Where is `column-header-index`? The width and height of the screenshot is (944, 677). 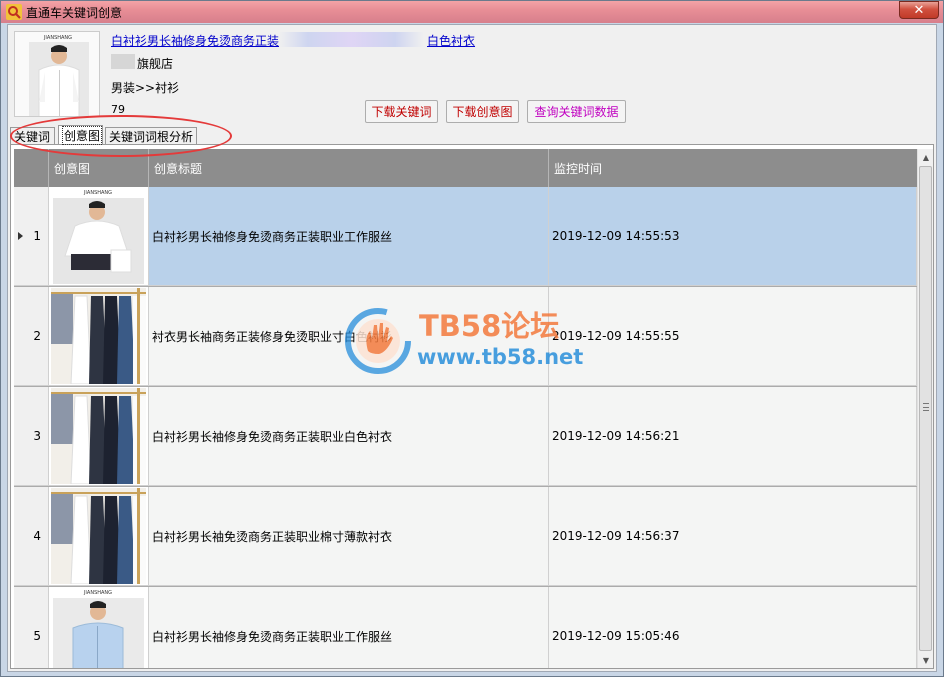 column-header-index is located at coordinates (31, 168).